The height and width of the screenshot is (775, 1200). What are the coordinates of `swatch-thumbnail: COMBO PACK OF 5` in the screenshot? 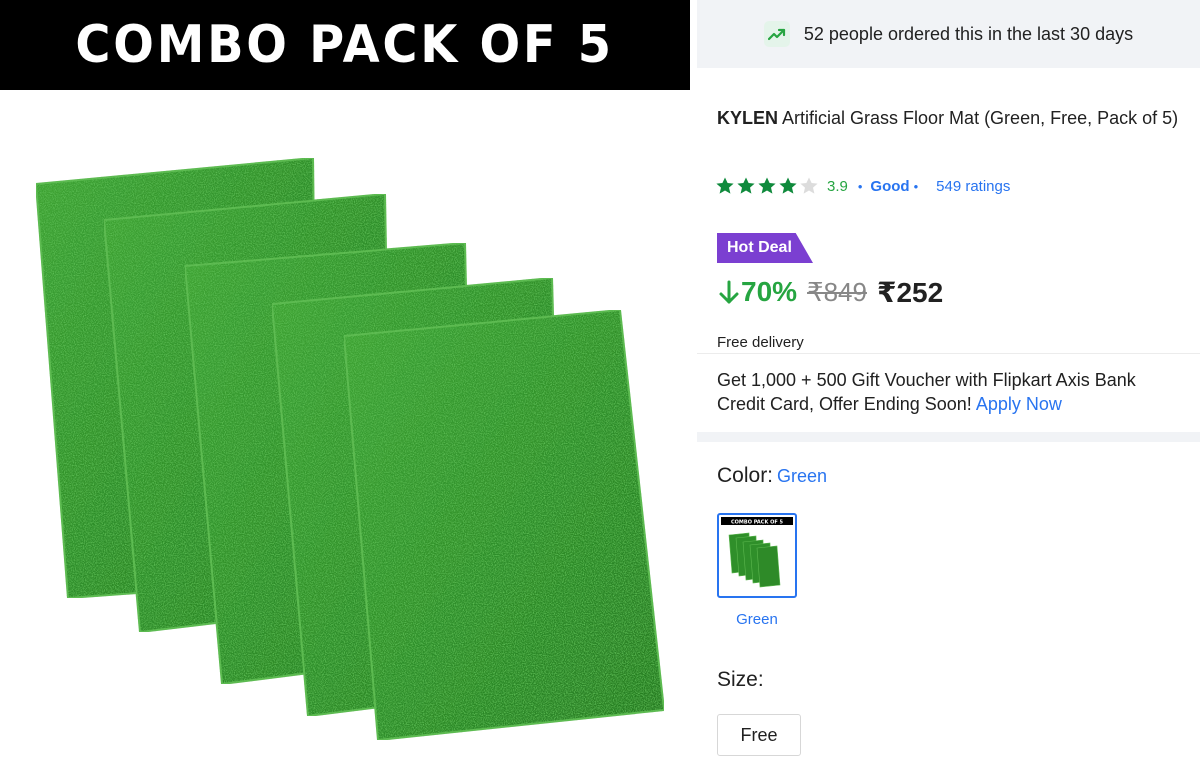 It's located at (757, 552).